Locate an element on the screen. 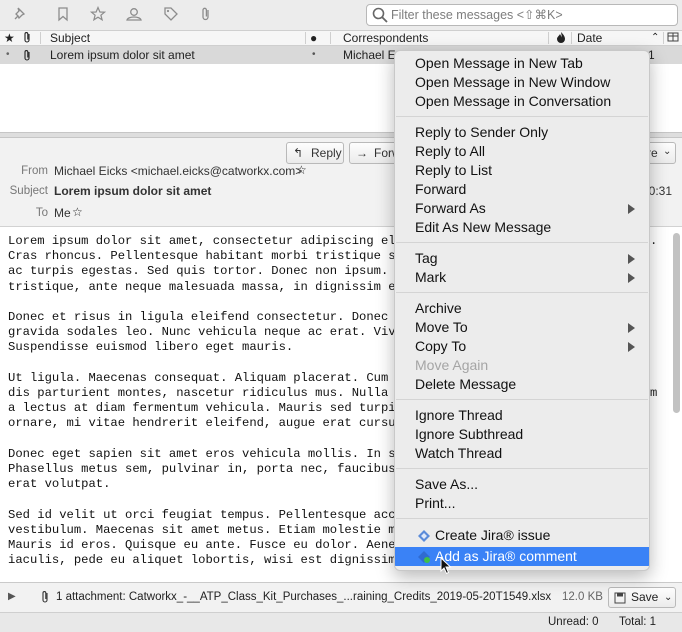 The width and height of the screenshot is (682, 632). expand-attachments-icon: ▶ is located at coordinates (12, 597).